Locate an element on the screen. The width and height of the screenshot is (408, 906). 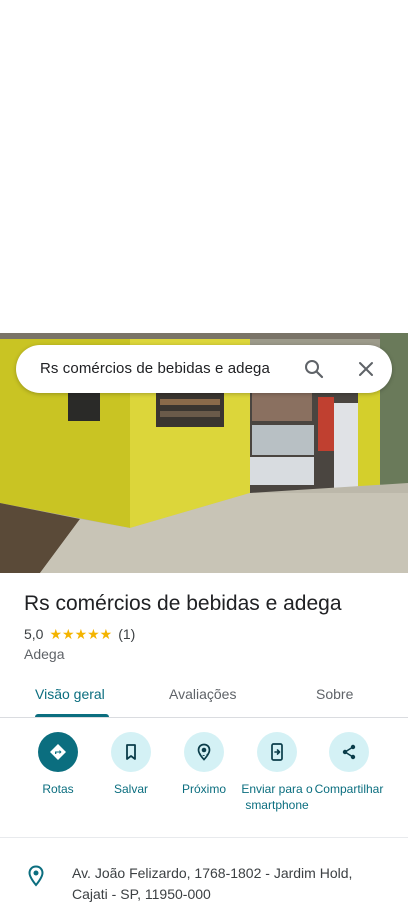
save-label: Salvar is located at coordinates (130, 789).